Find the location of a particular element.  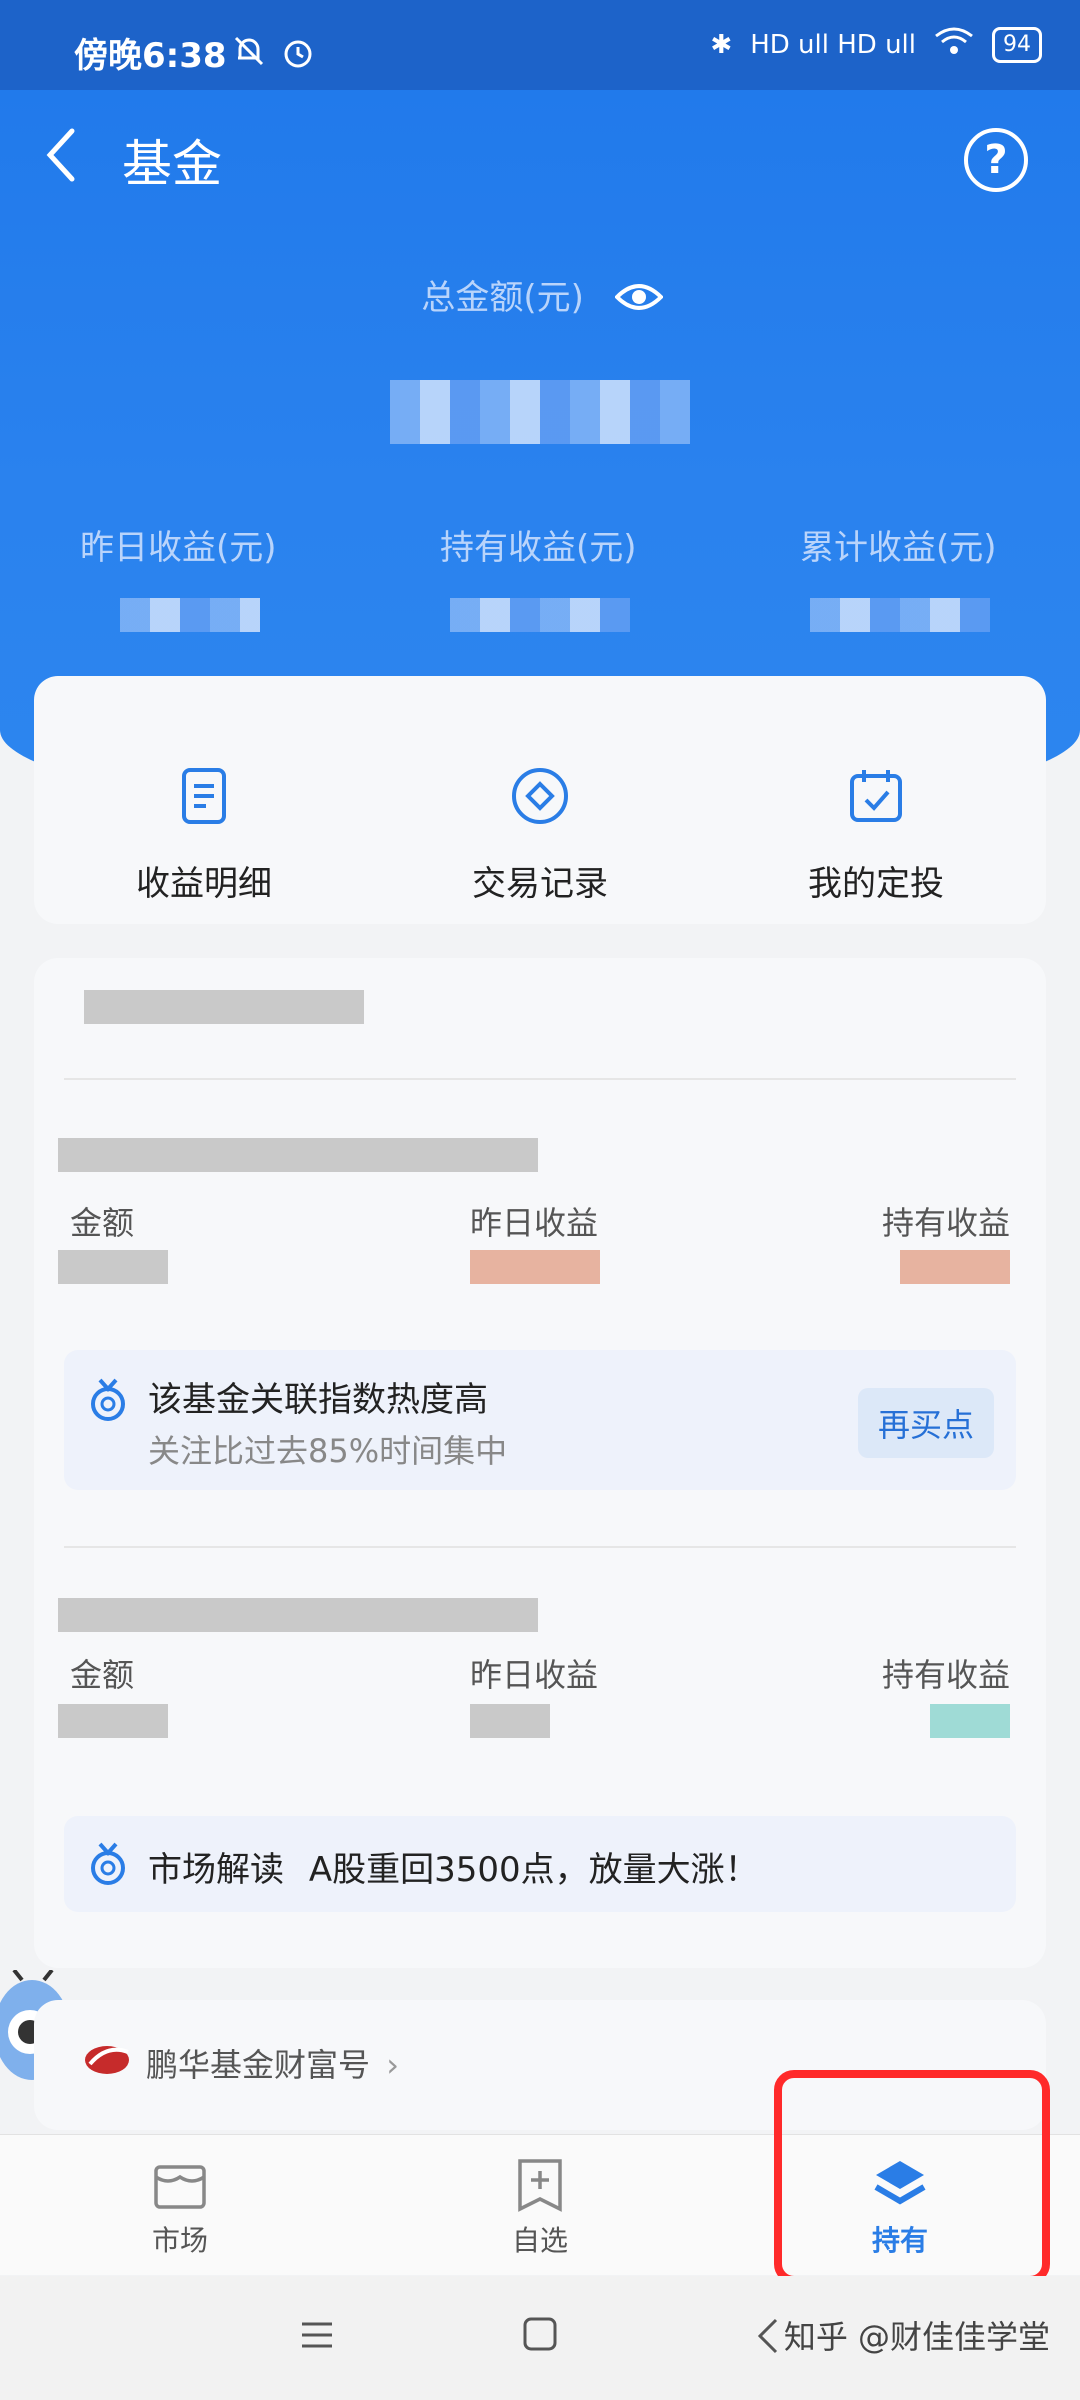

yesterday-earnings-label: 昨日收益(元) is located at coordinates (178, 548).